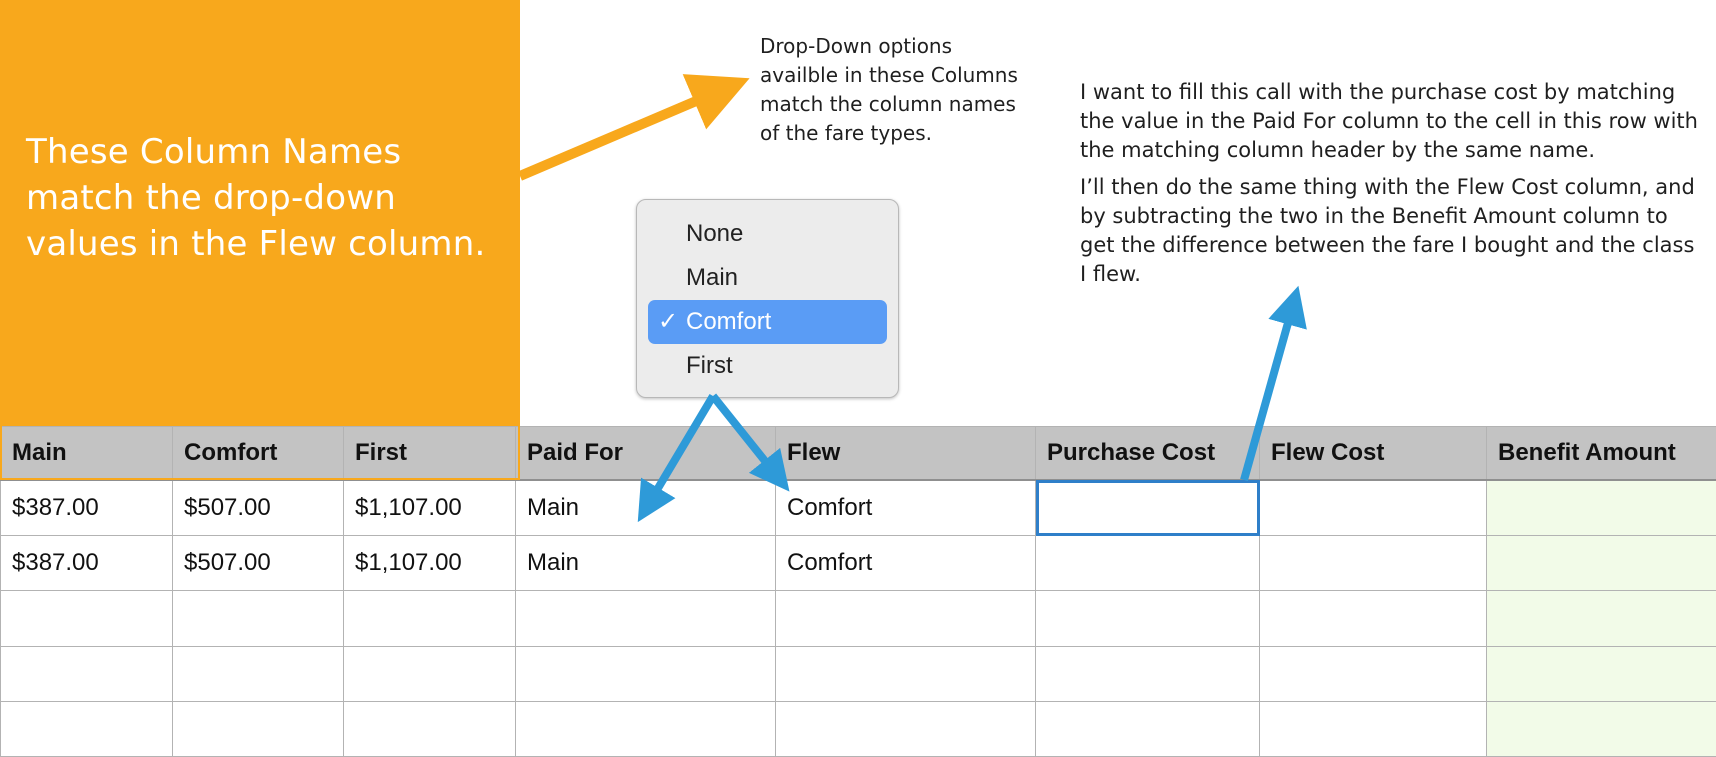 This screenshot has width=1716, height=757. Describe the element at coordinates (86, 453) in the screenshot. I see `column-header-main: Main` at that location.